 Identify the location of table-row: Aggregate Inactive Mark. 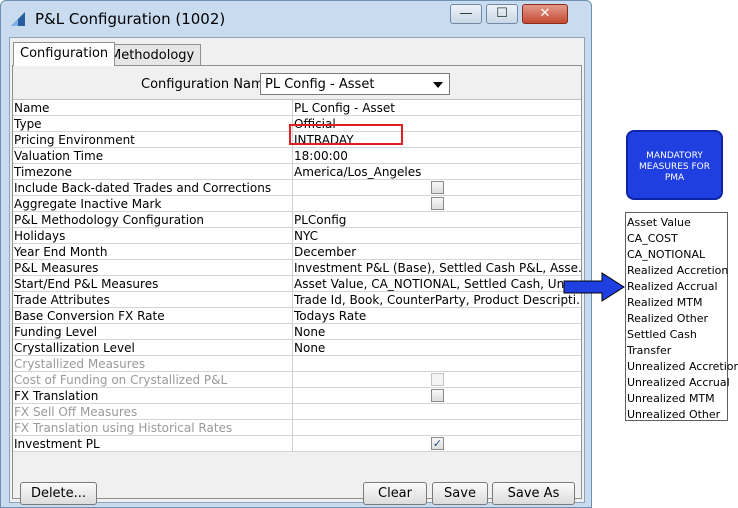
(297, 204).